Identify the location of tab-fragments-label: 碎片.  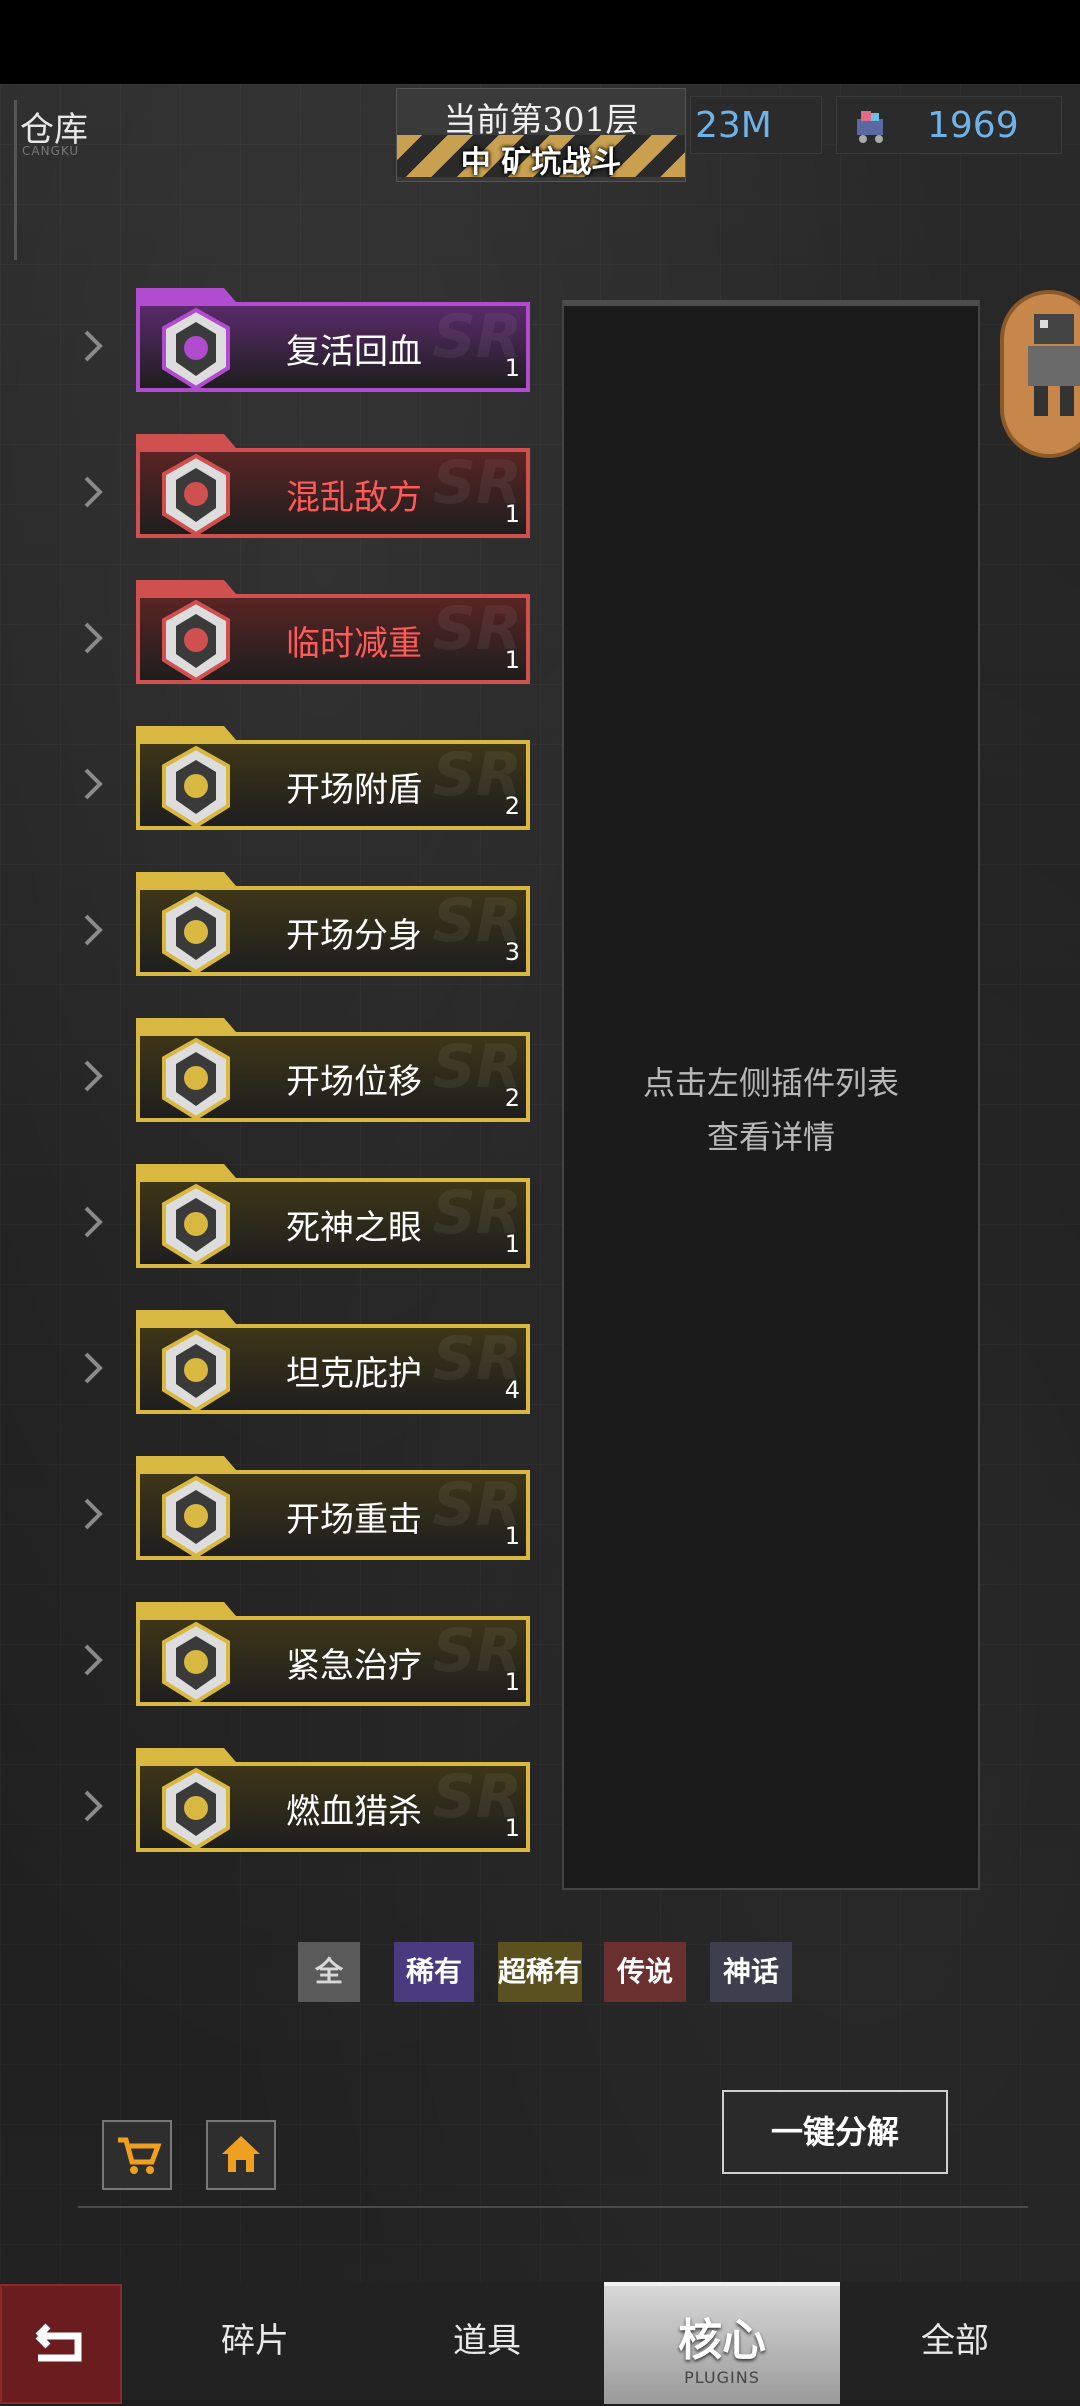
(255, 2341).